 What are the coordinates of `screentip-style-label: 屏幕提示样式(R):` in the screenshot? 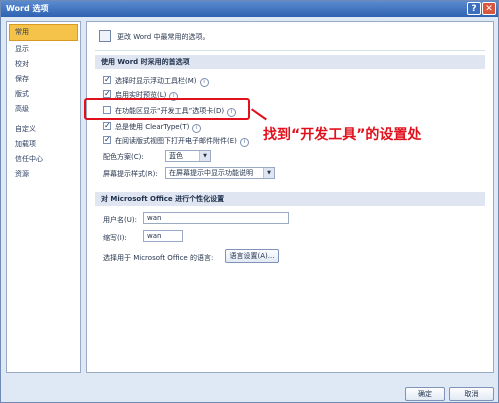 It's located at (130, 174).